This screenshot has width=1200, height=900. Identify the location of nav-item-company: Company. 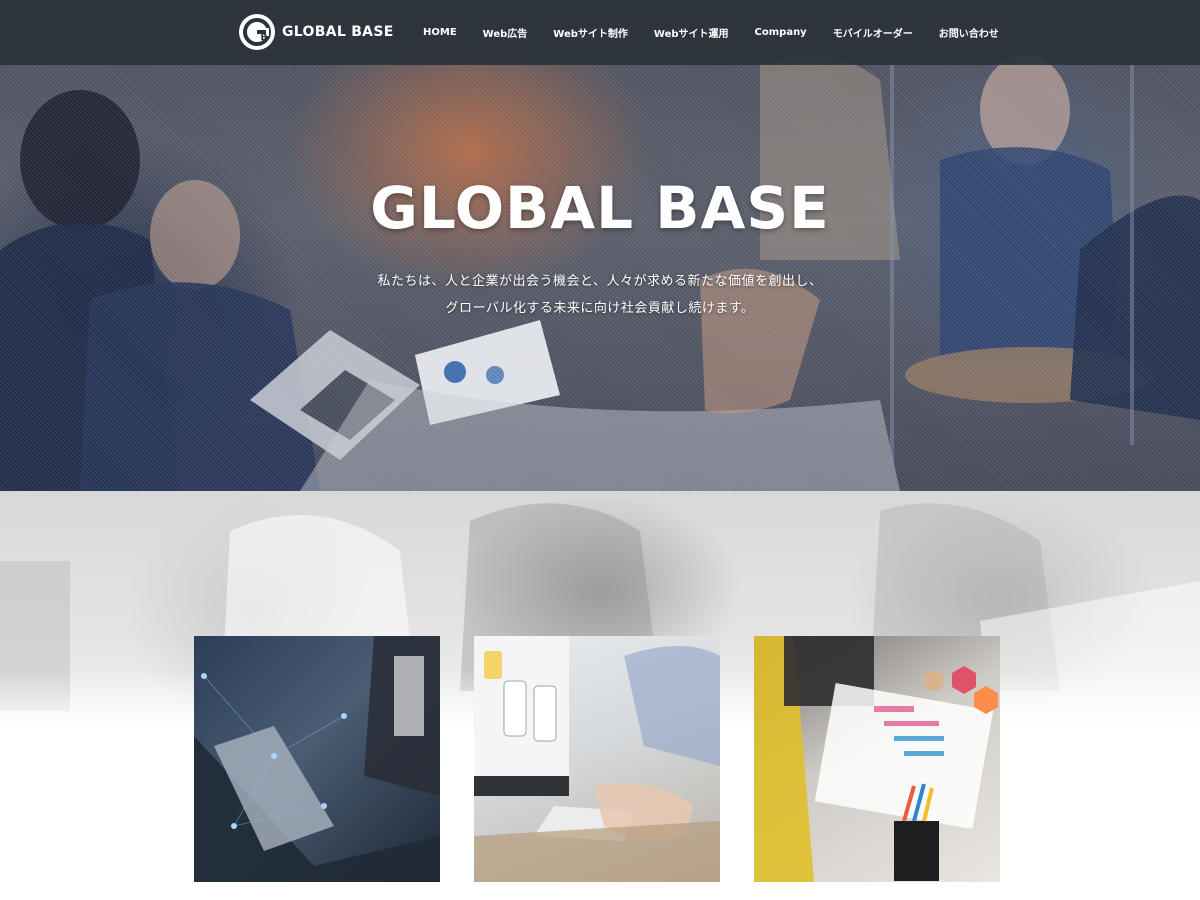
(781, 32).